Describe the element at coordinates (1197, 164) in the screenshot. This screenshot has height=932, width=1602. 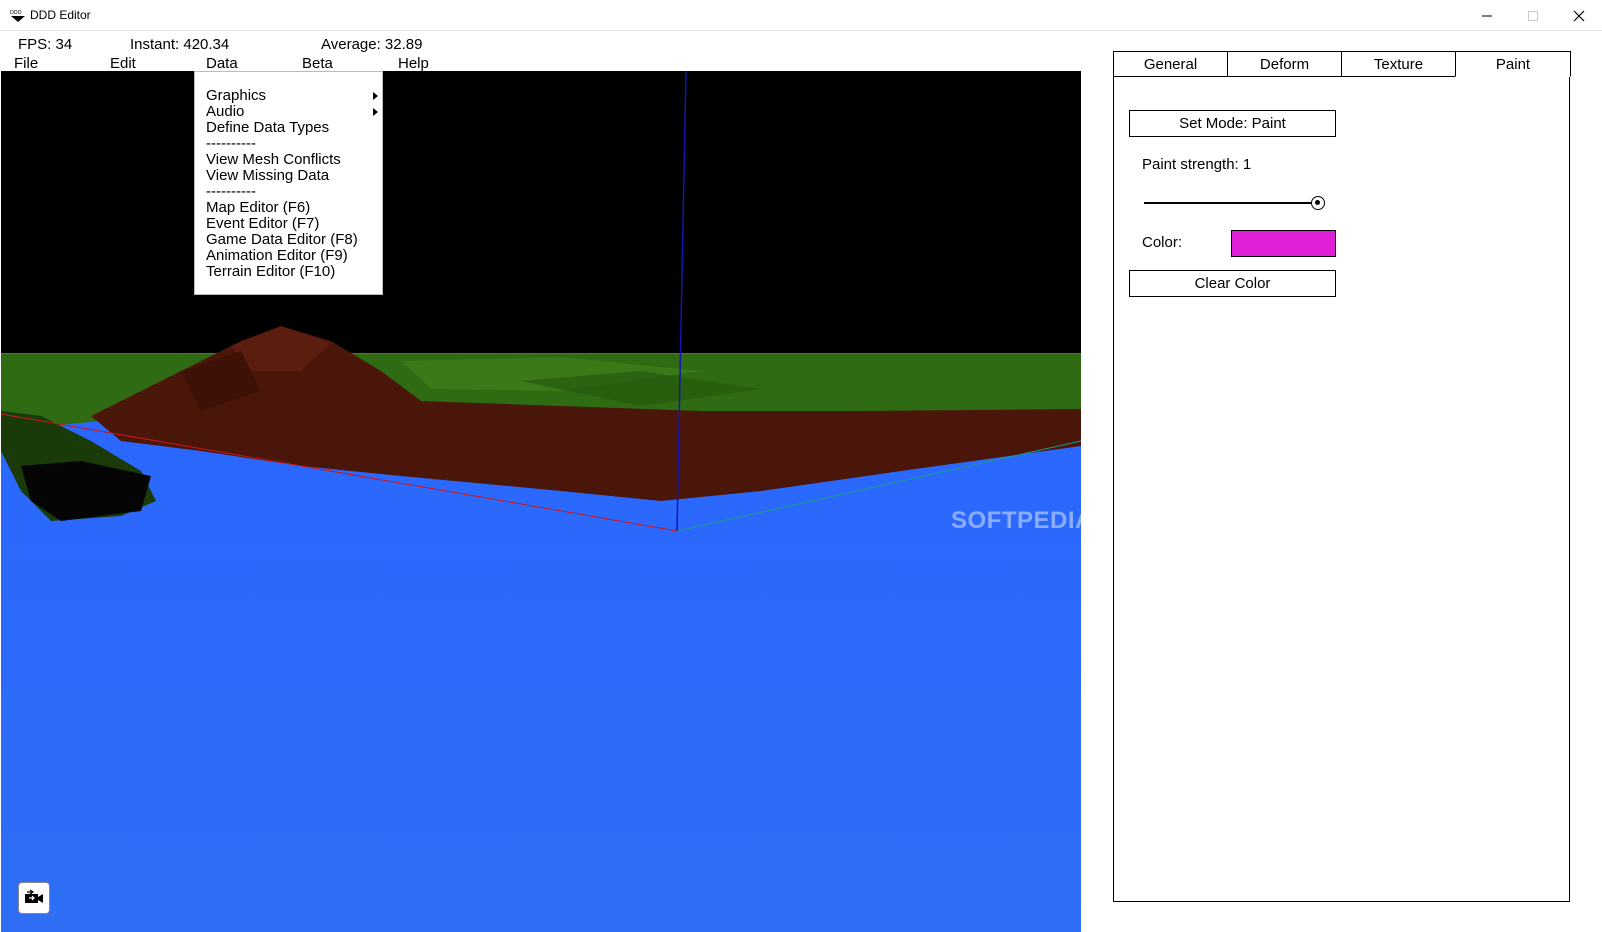
I see `paint-strength-label: Paint strength: 1` at that location.